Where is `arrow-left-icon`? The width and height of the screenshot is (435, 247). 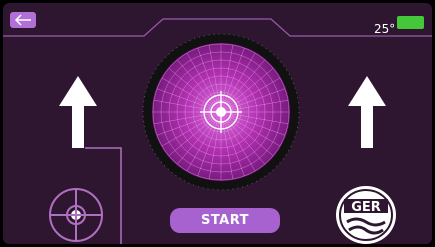 arrow-left-icon is located at coordinates (22, 20).